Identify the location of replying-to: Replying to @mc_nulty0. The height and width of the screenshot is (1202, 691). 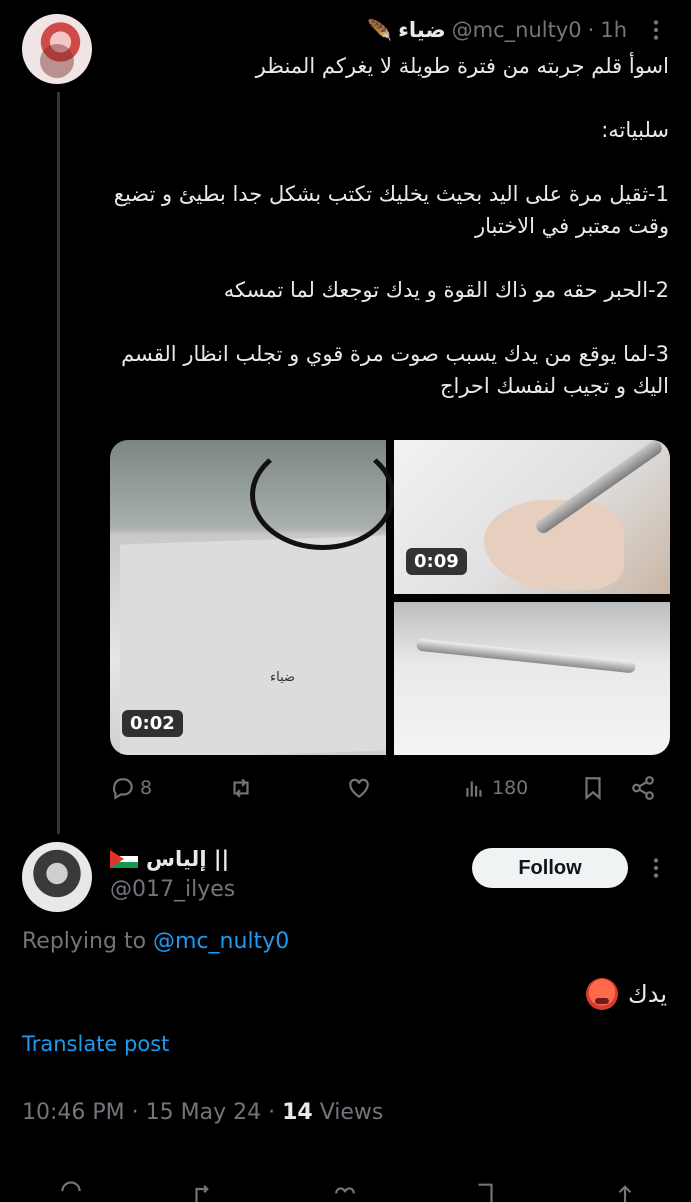
(155, 941).